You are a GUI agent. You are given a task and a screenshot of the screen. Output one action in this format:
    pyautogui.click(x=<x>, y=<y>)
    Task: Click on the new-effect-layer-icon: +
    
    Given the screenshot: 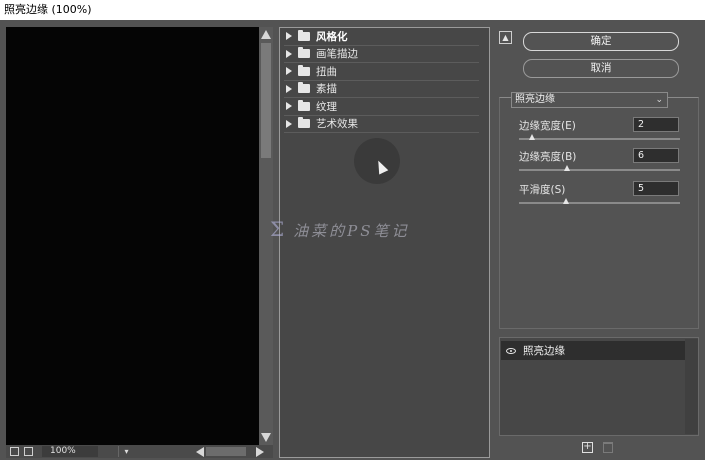 What is the action you would take?
    pyautogui.click(x=587, y=447)
    